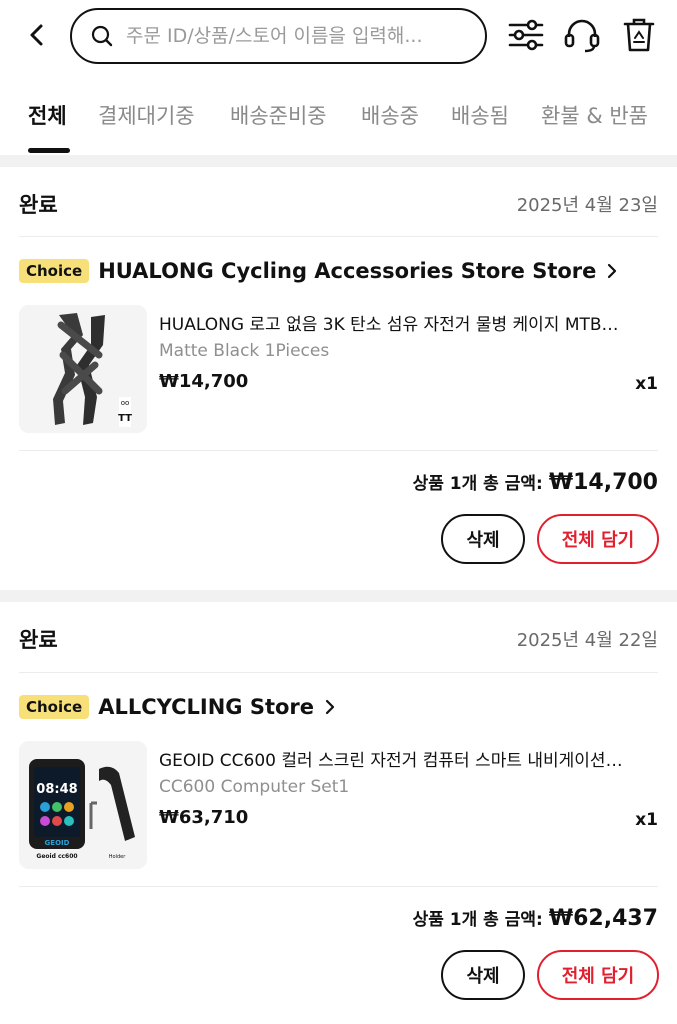 The height and width of the screenshot is (1024, 677). I want to click on total-amount: ₩14,700, so click(603, 482).